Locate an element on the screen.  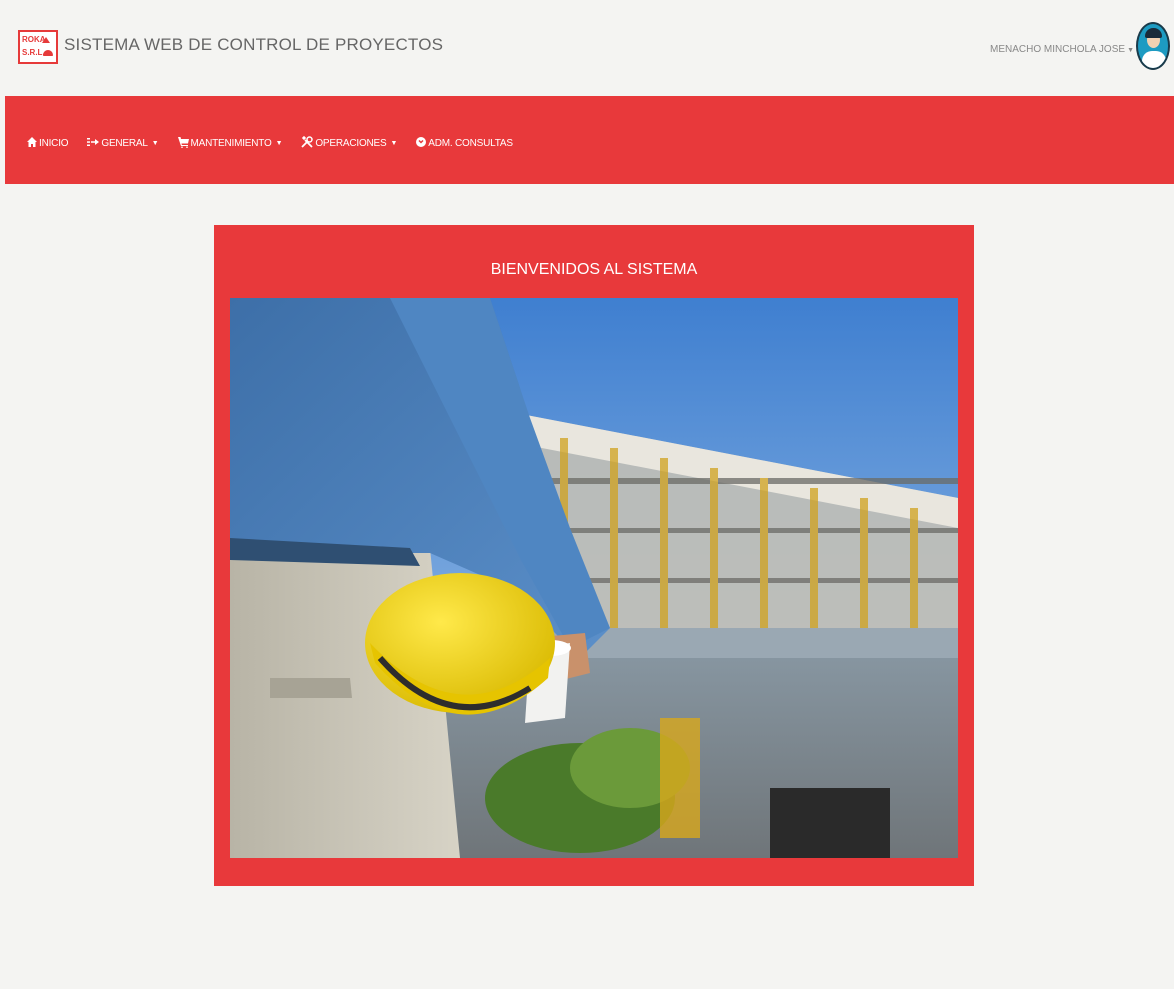
tools-icon is located at coordinates (307, 143).